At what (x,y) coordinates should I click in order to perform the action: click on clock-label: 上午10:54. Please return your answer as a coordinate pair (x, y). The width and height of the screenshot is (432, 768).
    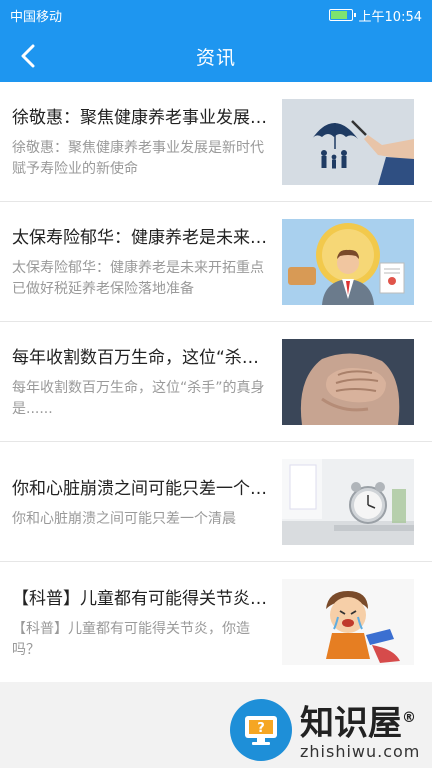
    Looking at the image, I should click on (390, 17).